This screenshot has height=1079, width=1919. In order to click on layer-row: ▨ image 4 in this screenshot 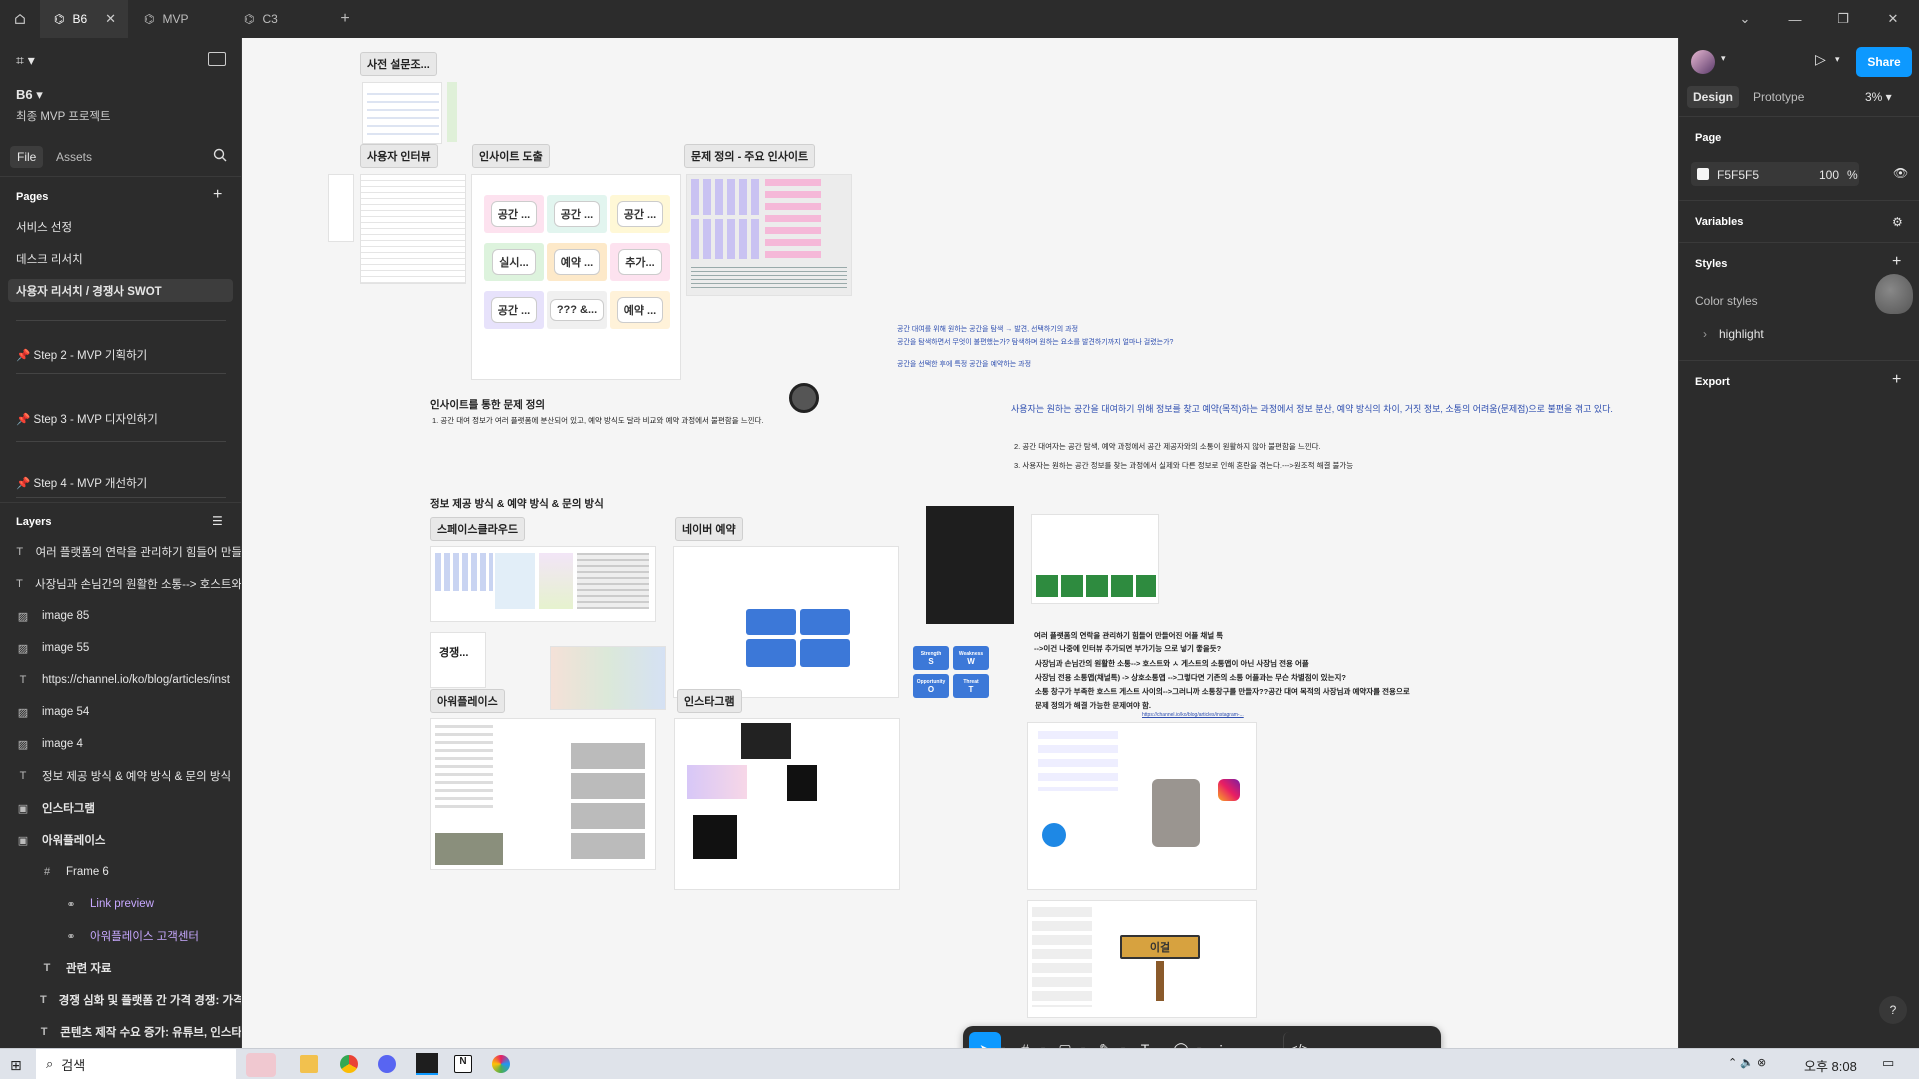, I will do `click(120, 744)`.